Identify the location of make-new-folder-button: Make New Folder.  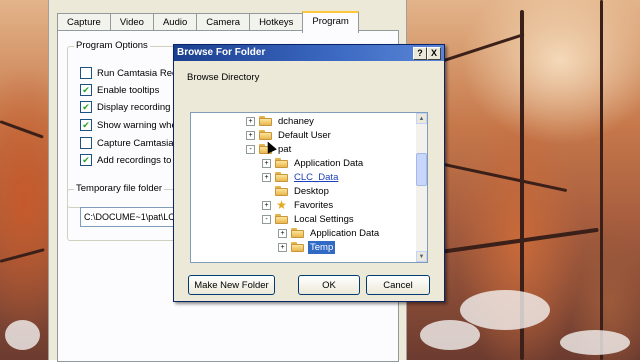
(231, 285).